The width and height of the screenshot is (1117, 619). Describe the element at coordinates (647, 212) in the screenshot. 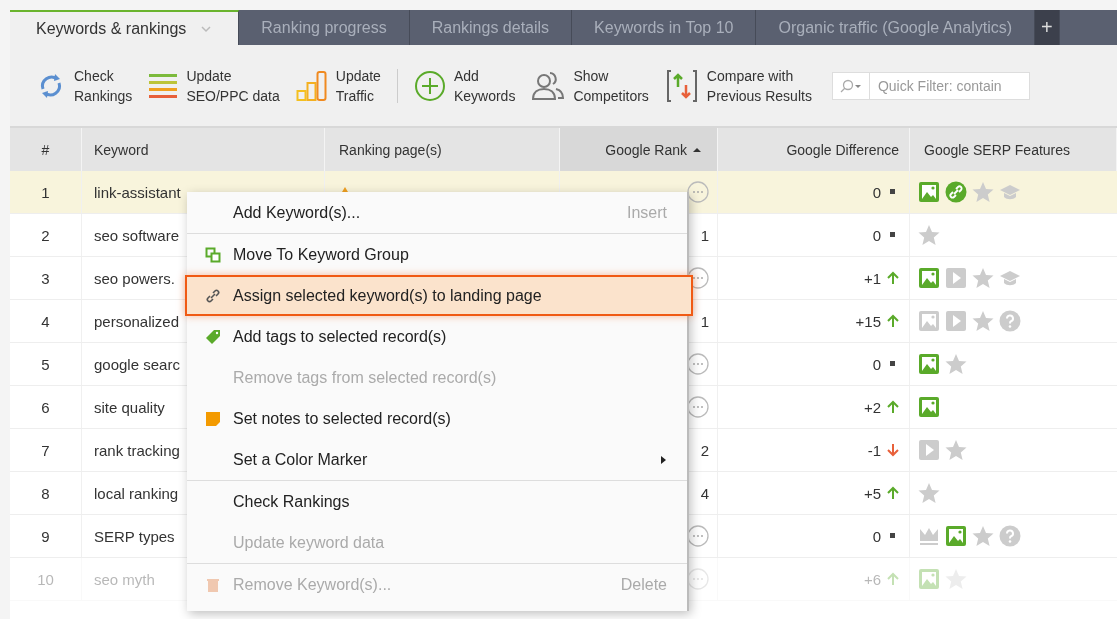

I see `shortcut-label: Insert` at that location.